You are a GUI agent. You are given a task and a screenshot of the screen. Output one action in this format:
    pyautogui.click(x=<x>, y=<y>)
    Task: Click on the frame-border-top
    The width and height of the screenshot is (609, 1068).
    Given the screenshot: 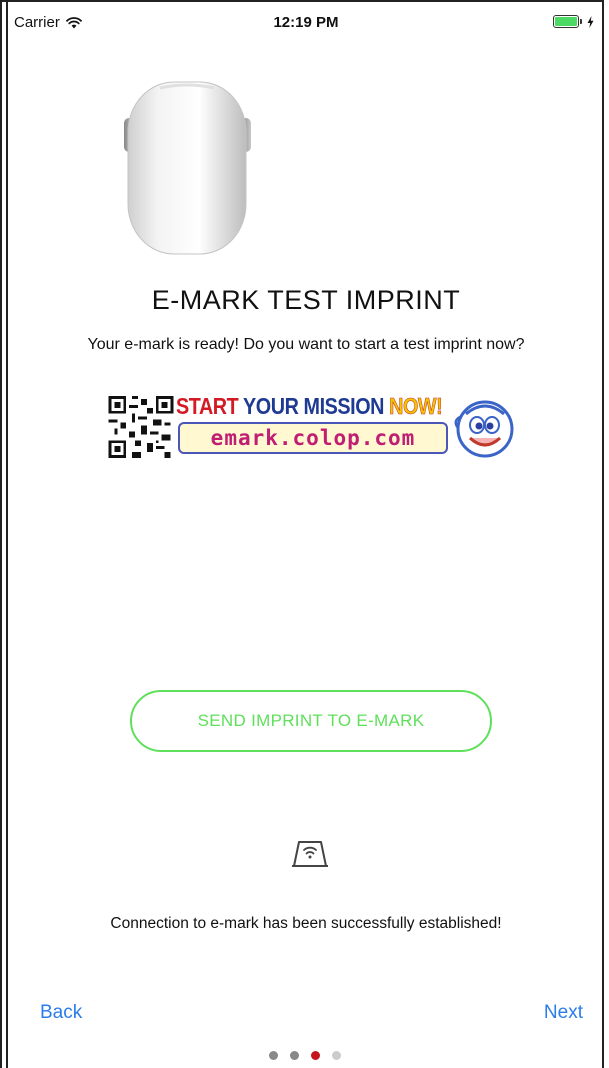 What is the action you would take?
    pyautogui.click(x=302, y=1)
    